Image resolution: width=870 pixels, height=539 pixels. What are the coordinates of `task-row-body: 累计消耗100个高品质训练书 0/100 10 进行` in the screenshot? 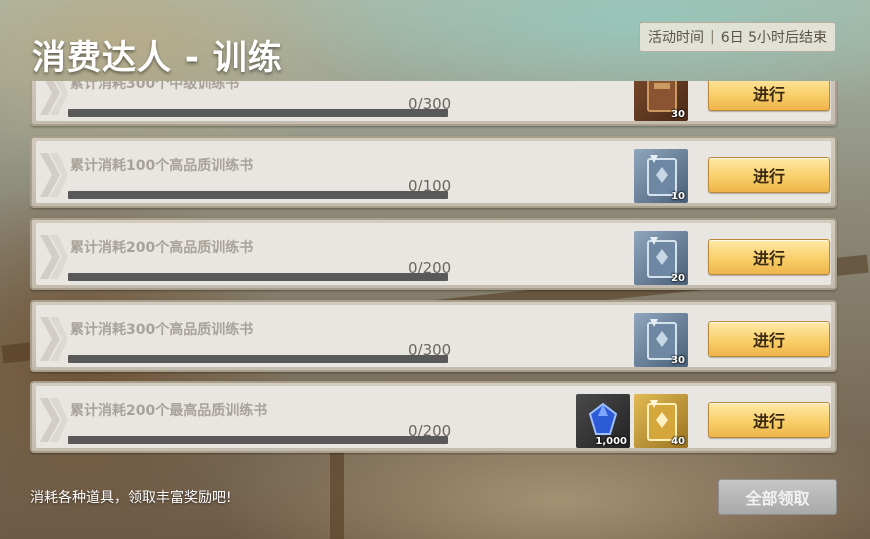 It's located at (433, 172).